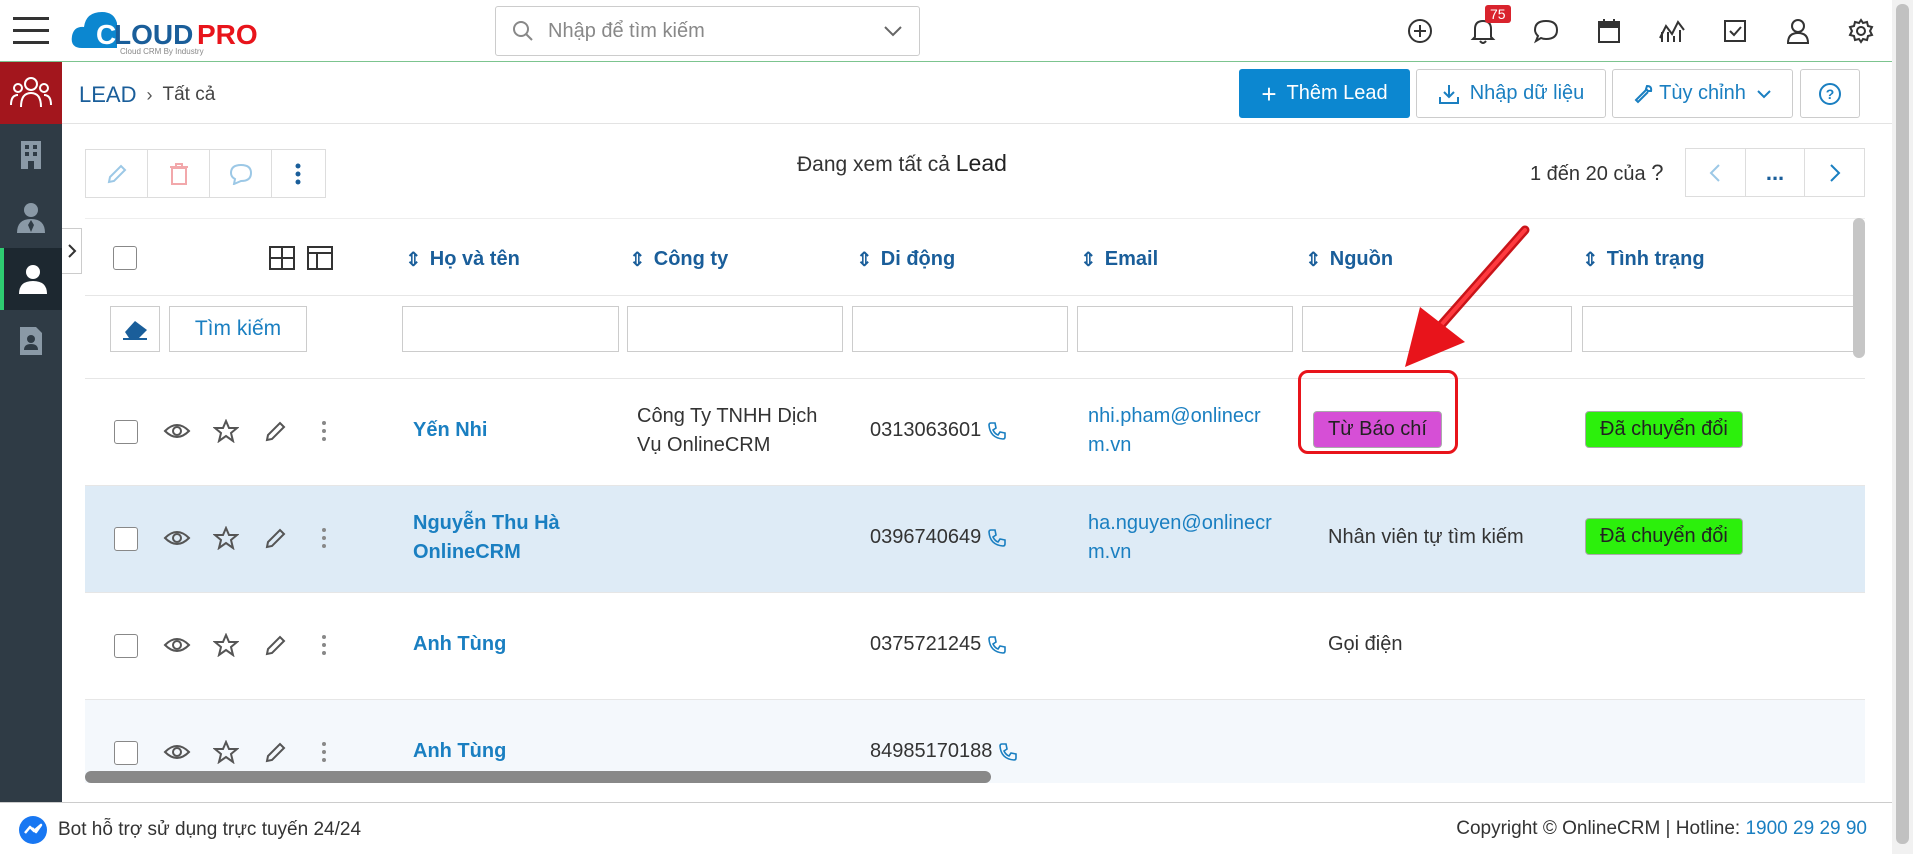 This screenshot has height=854, width=1913. What do you see at coordinates (31, 31) in the screenshot?
I see `menu-icon` at bounding box center [31, 31].